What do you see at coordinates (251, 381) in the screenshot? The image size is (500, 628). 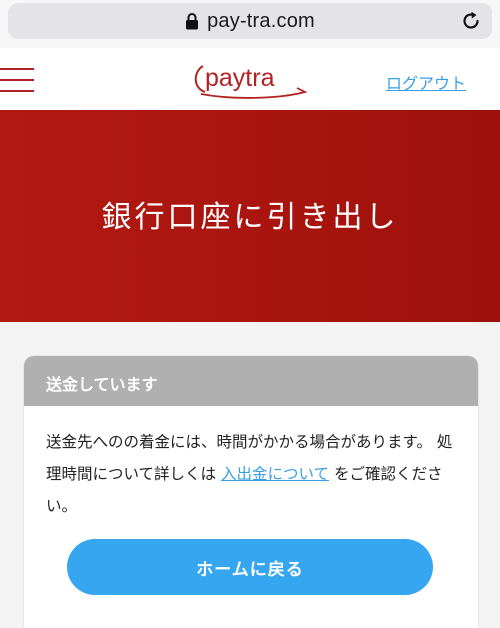 I see `card-header-title: 送金しています` at bounding box center [251, 381].